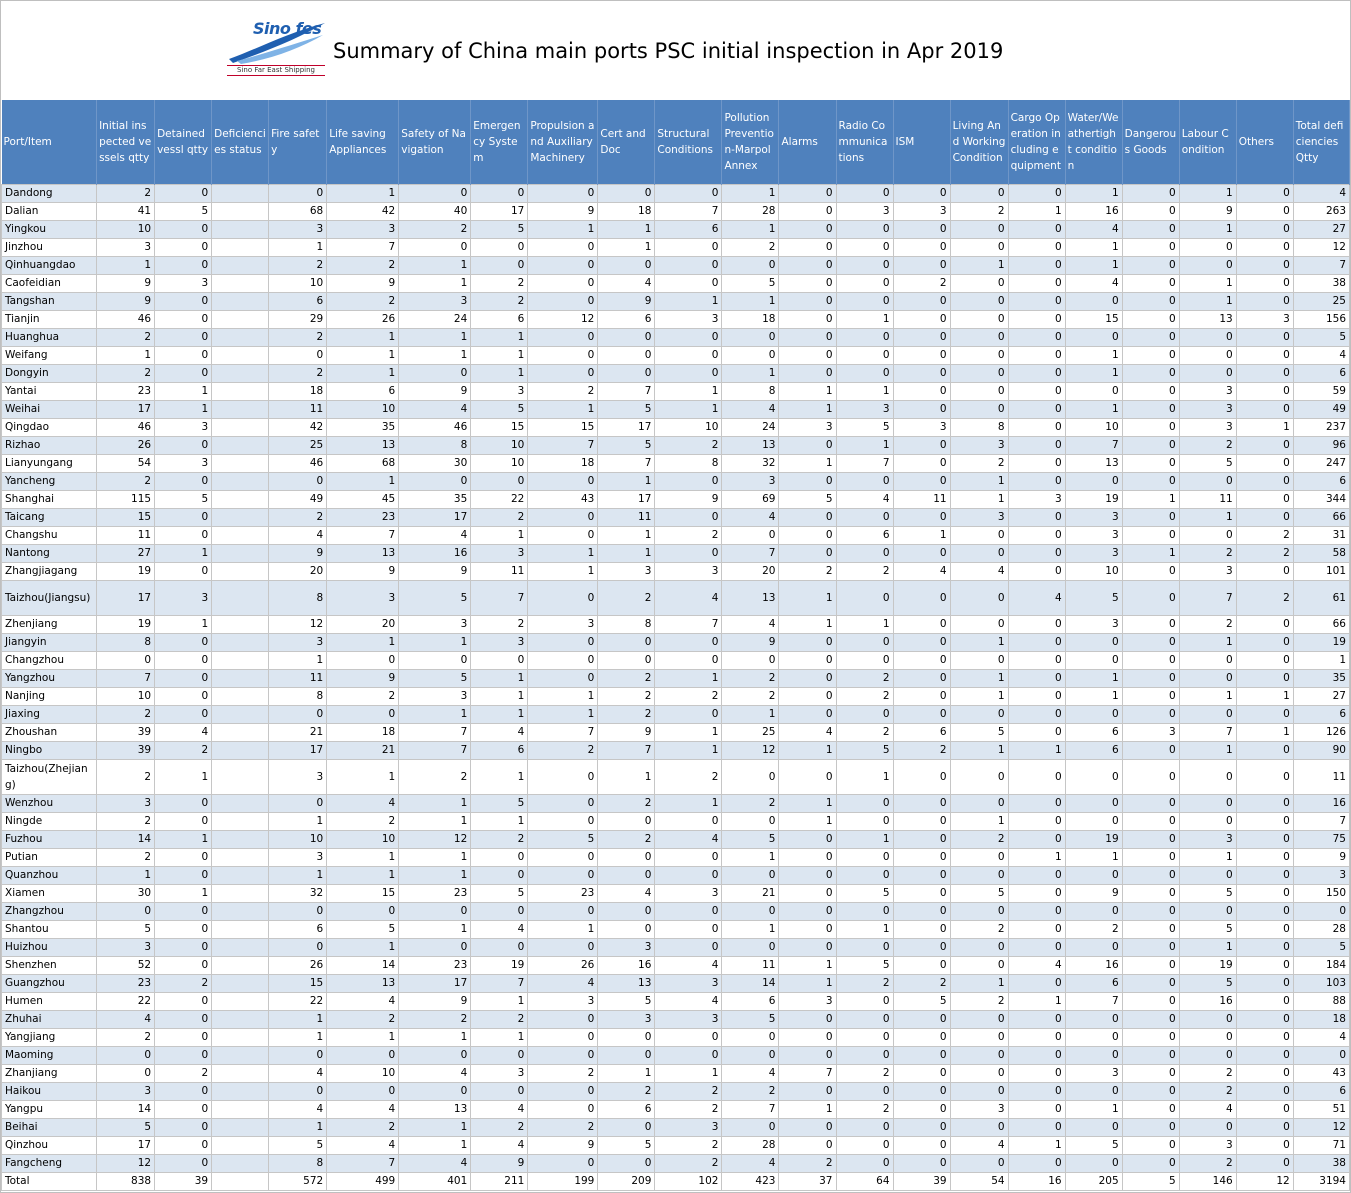  I want to click on value-cell: 16, so click(626, 965).